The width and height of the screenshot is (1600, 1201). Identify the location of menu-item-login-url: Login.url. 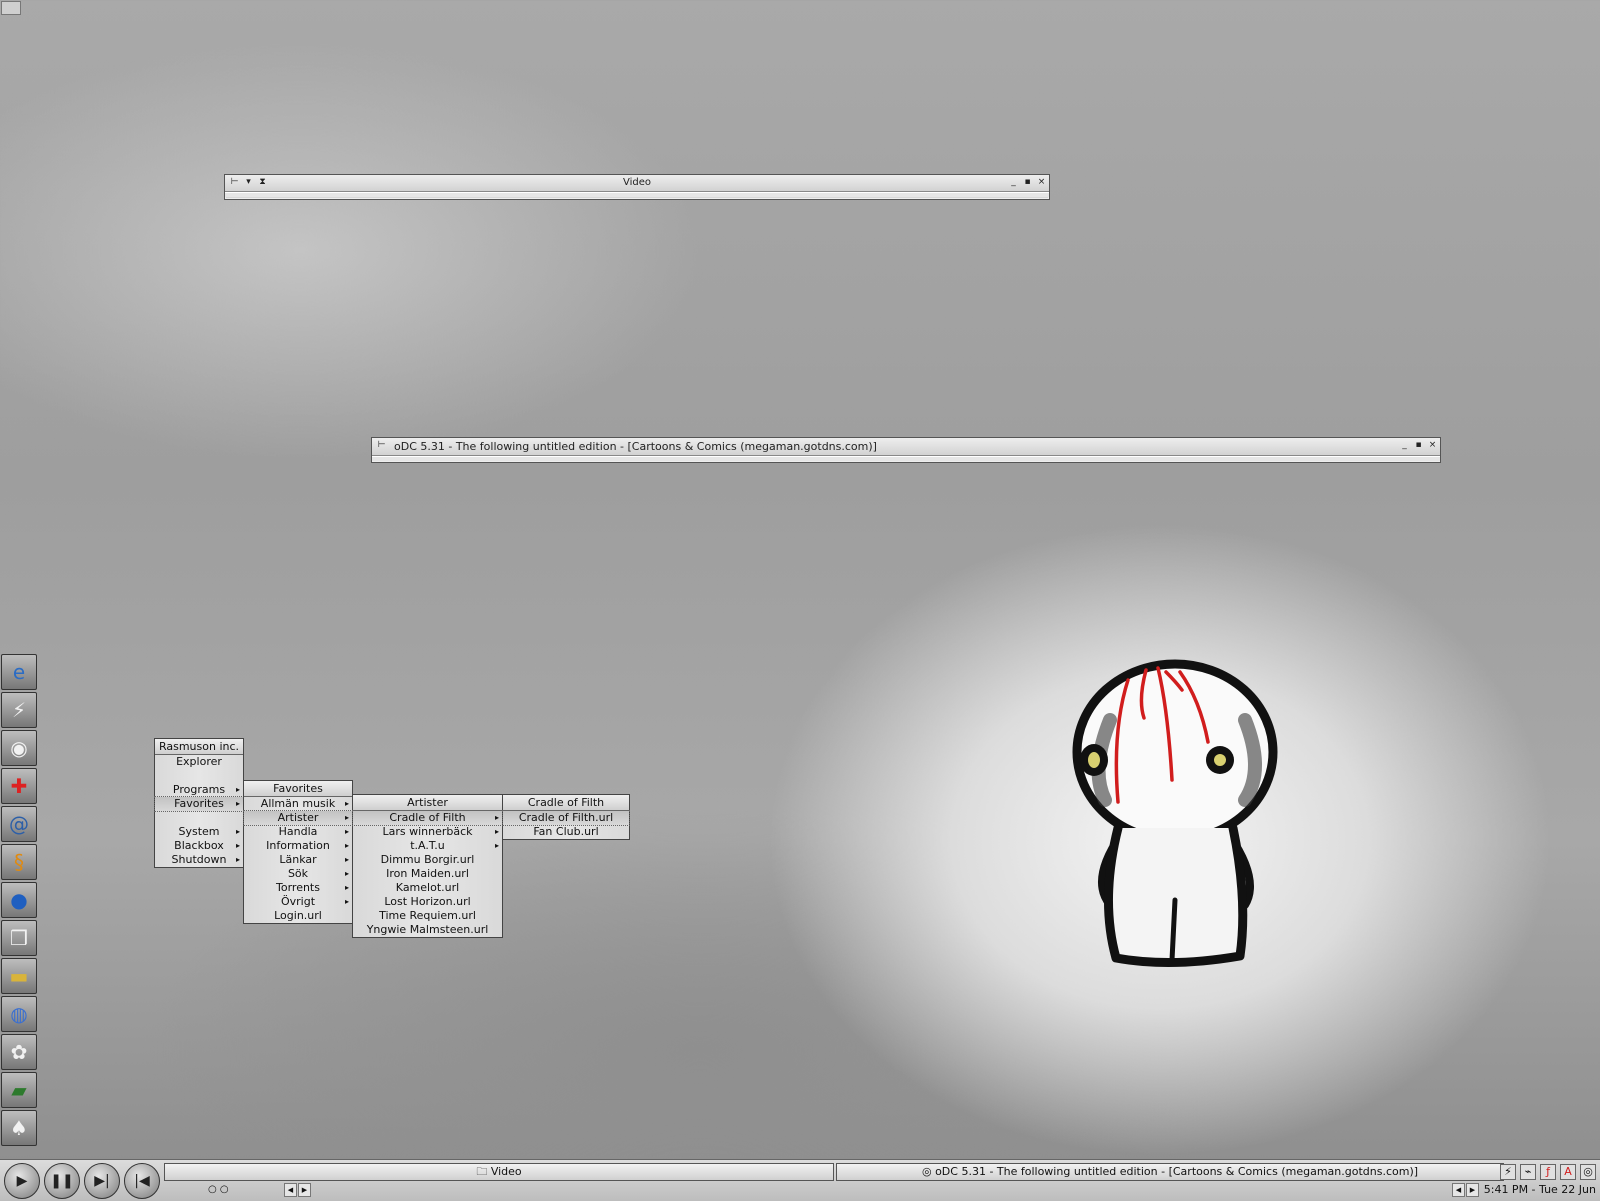
(298, 916).